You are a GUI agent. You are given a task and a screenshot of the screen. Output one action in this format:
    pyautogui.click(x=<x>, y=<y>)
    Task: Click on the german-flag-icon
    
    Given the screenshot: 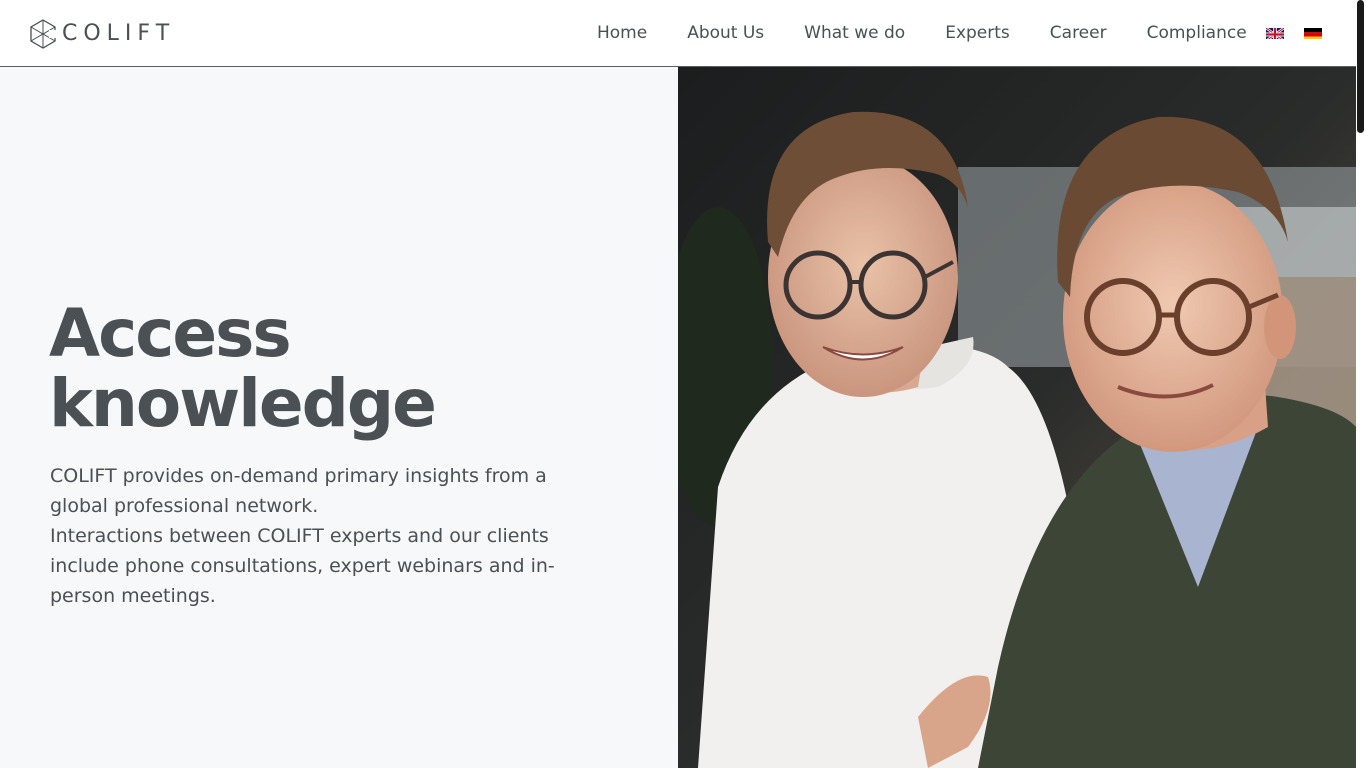 What is the action you would take?
    pyautogui.click(x=1313, y=32)
    